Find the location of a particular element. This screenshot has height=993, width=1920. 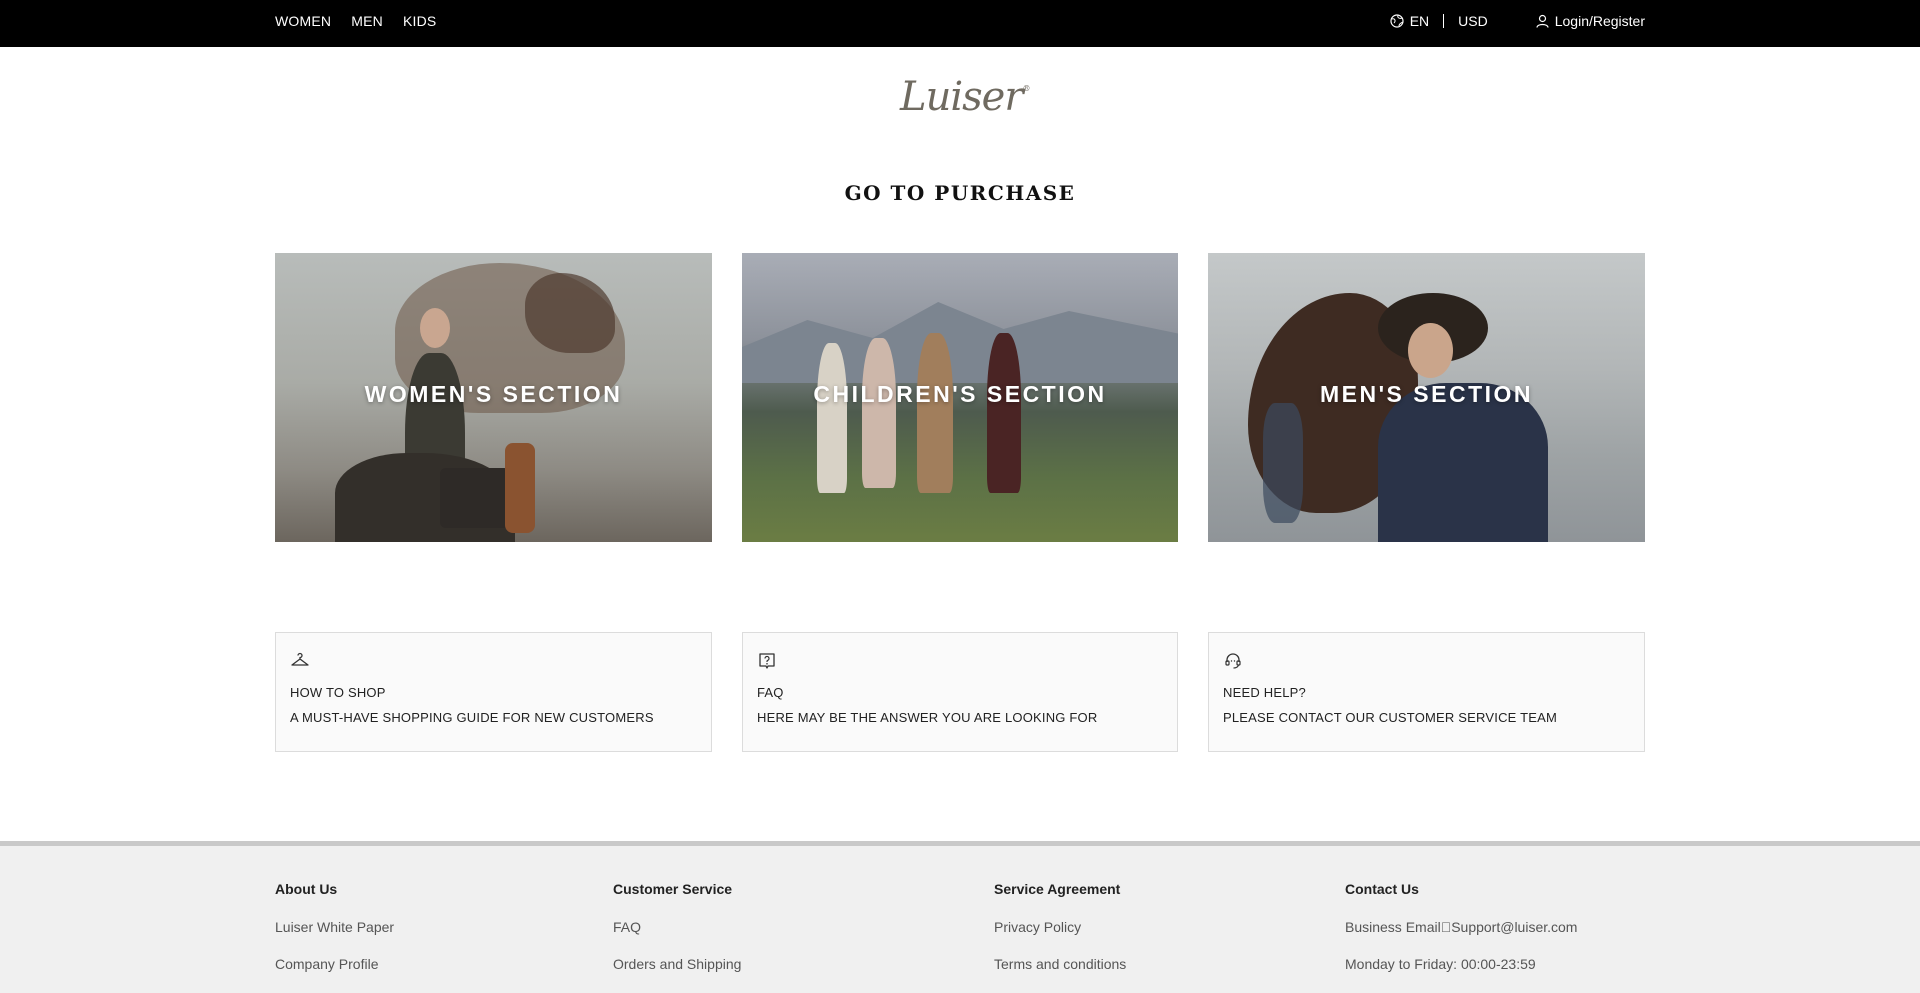

top-utilities: EN USD Login/Register is located at coordinates (1517, 21).